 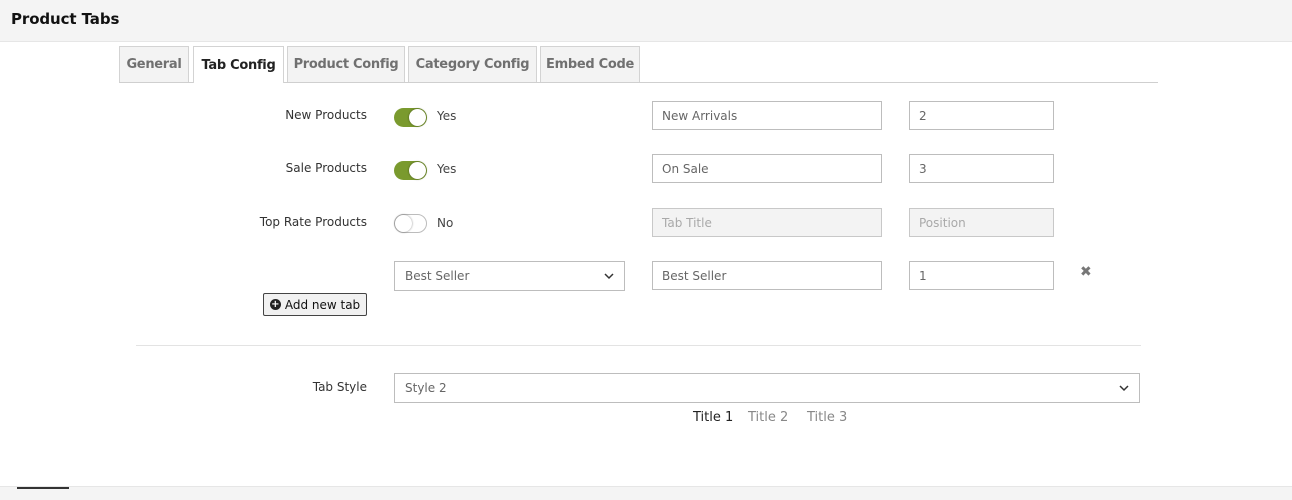 What do you see at coordinates (767, 115) in the screenshot?
I see `new-products-title-input: New Arrivals` at bounding box center [767, 115].